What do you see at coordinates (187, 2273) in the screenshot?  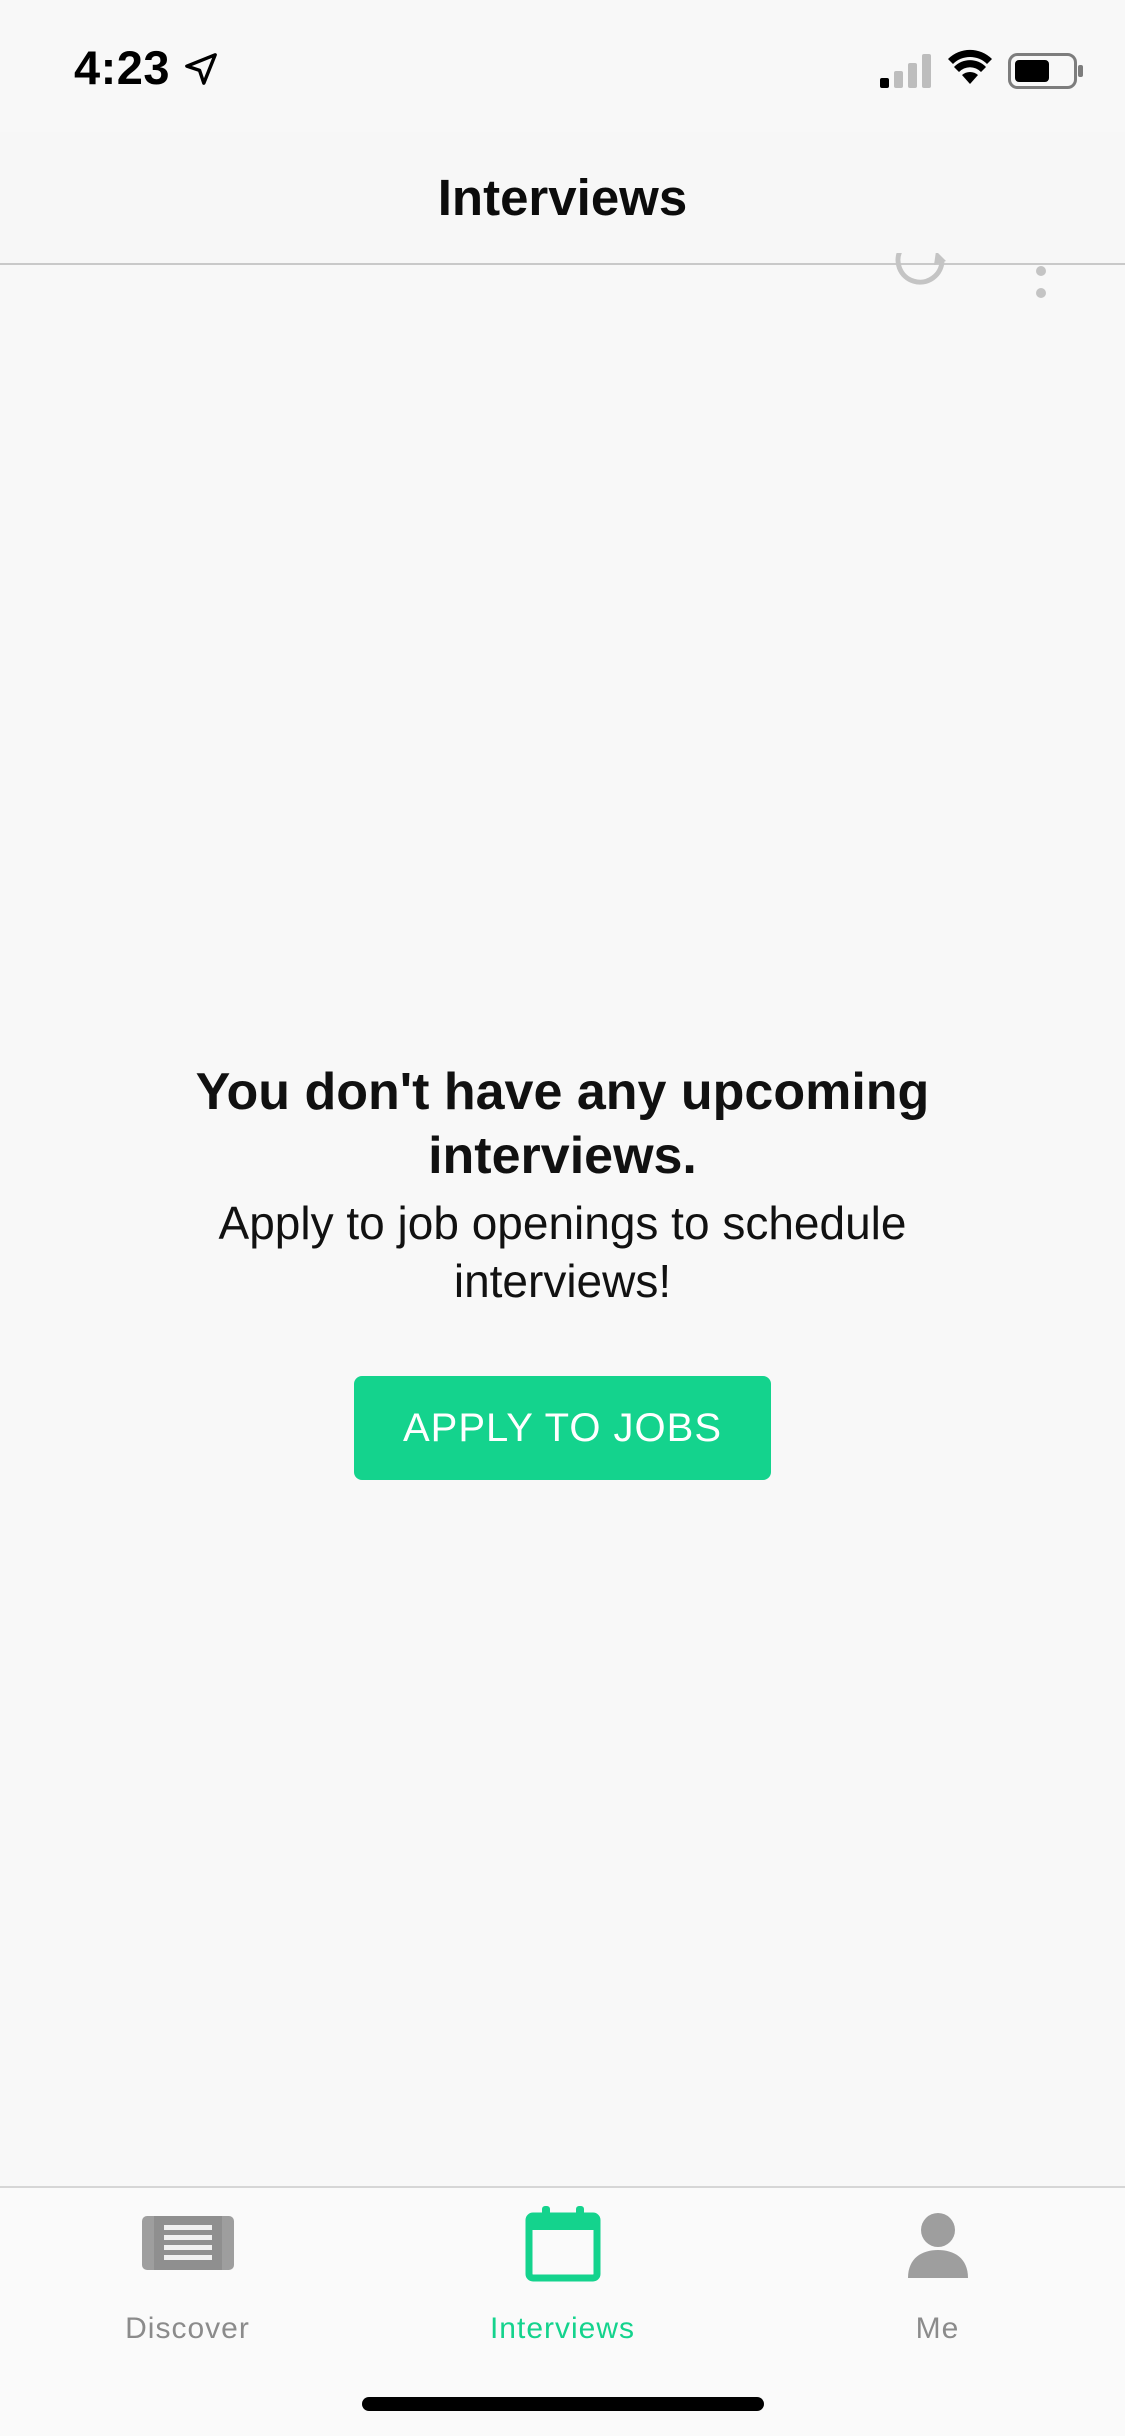 I see `tab-discover: Discover` at bounding box center [187, 2273].